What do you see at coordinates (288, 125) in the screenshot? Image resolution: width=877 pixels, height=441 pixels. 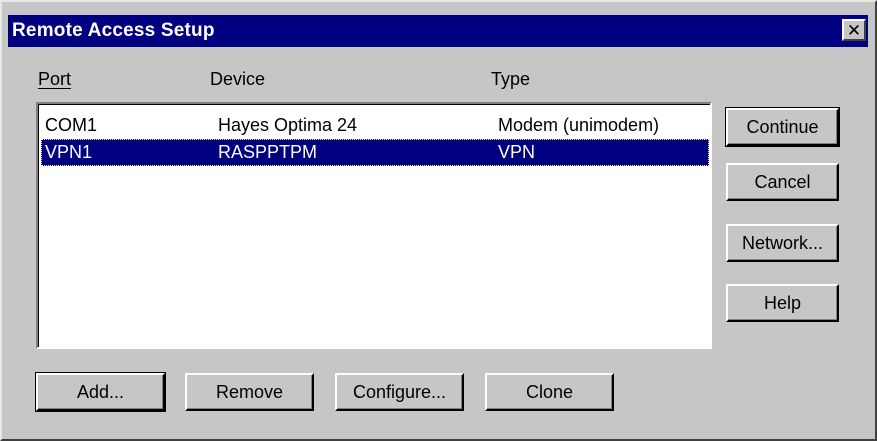 I see `row-device: Hayes Optima 24` at bounding box center [288, 125].